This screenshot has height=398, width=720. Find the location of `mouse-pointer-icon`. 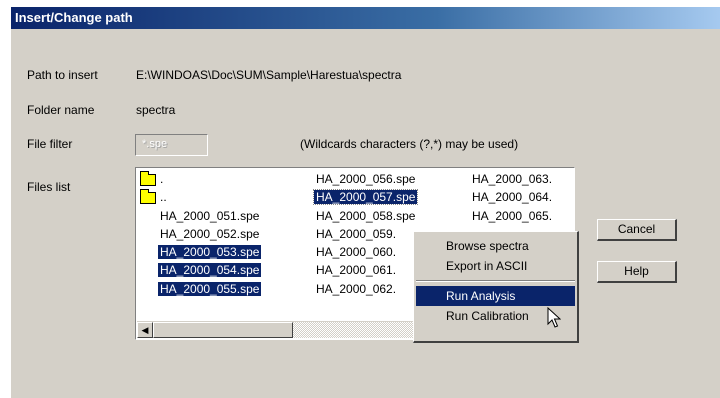

mouse-pointer-icon is located at coordinates (554, 317).